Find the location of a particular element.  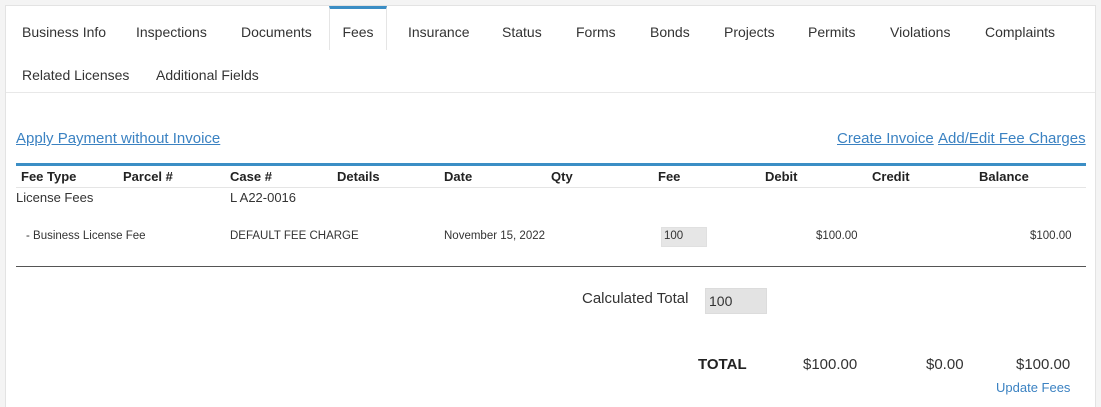

header-case: Case # is located at coordinates (251, 176).